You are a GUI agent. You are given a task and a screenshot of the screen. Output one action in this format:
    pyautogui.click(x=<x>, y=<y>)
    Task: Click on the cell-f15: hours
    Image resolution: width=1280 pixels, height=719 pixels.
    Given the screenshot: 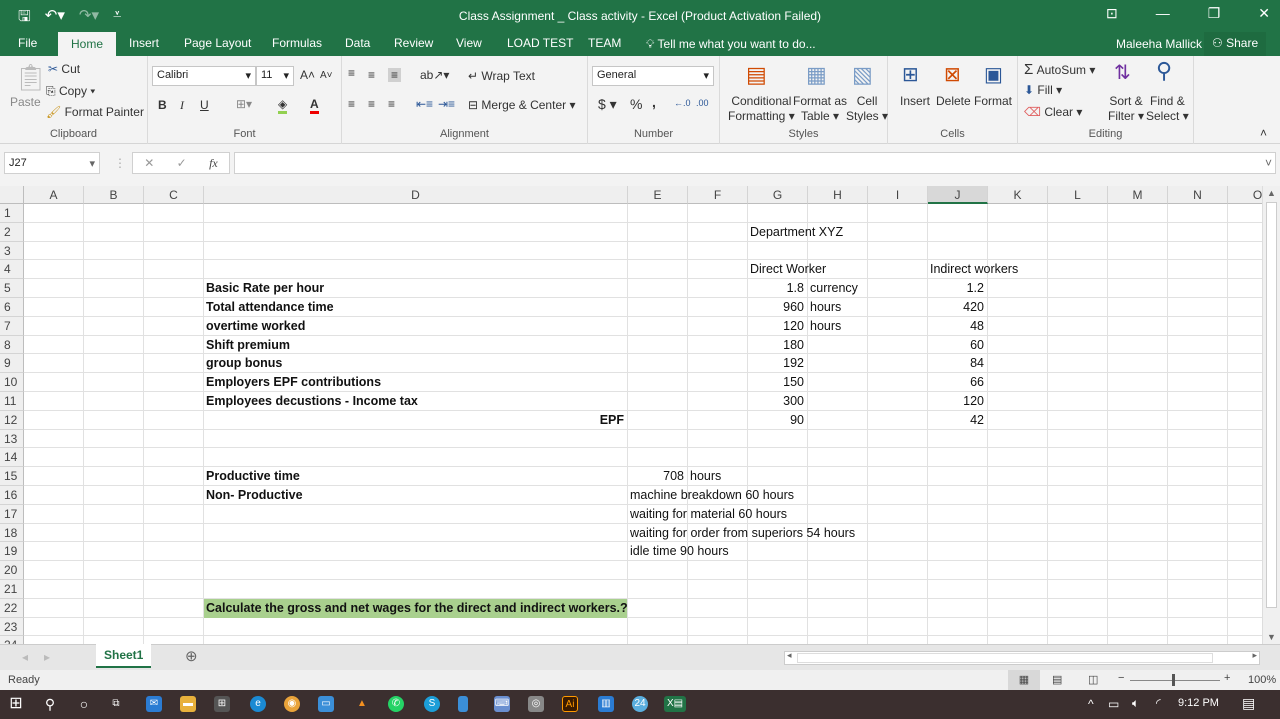 What is the action you would take?
    pyautogui.click(x=705, y=476)
    